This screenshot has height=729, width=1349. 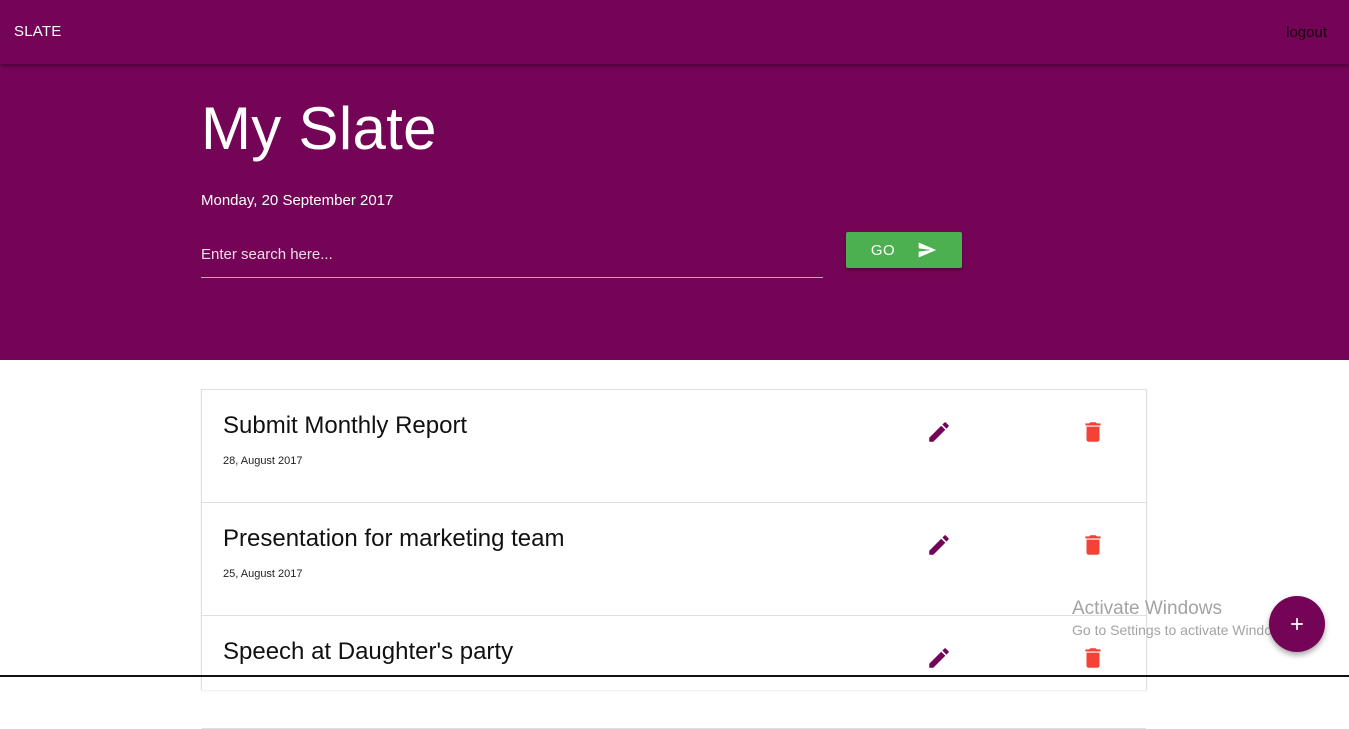 What do you see at coordinates (297, 200) in the screenshot?
I see `current-date: Monday, 20 September 2017` at bounding box center [297, 200].